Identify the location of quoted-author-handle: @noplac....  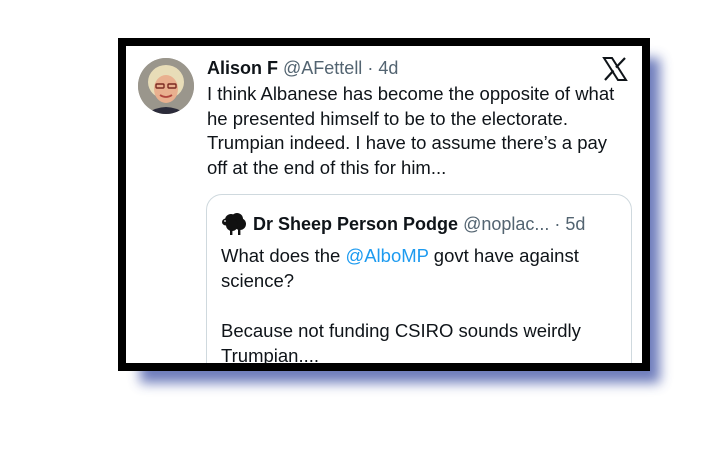
(506, 224).